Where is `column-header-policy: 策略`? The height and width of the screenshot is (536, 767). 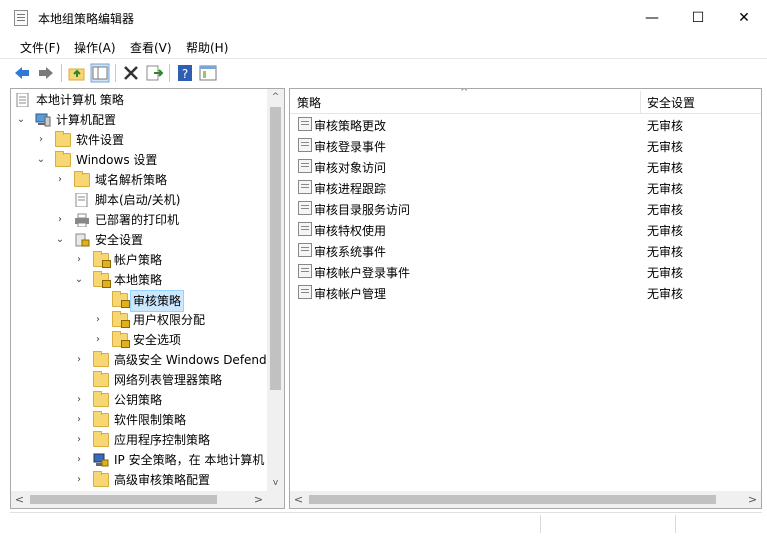 column-header-policy: 策略 is located at coordinates (309, 102).